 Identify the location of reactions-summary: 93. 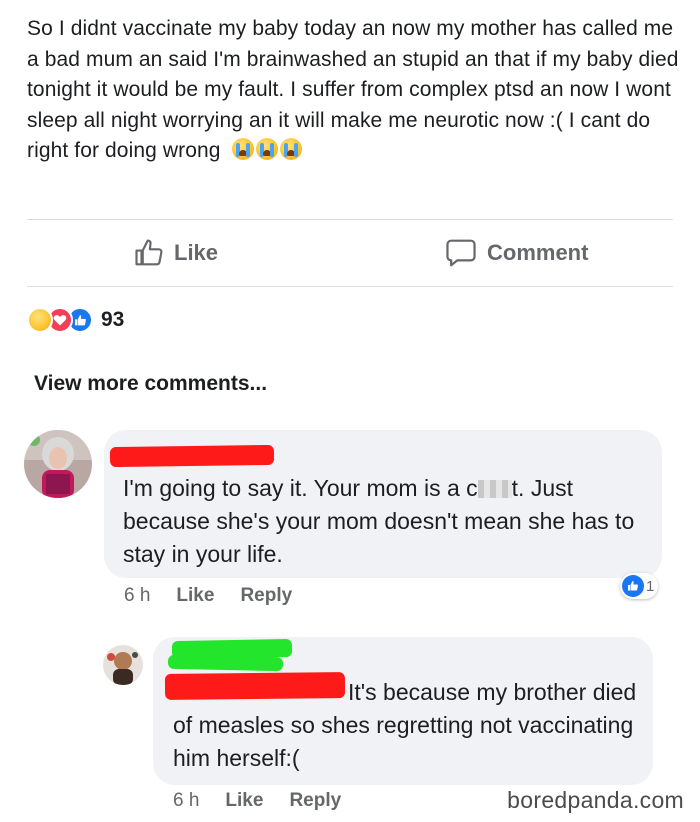
(75, 320).